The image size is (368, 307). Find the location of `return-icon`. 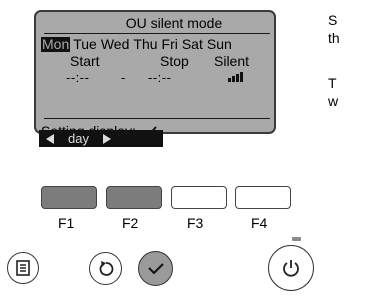

return-icon is located at coordinates (106, 268).